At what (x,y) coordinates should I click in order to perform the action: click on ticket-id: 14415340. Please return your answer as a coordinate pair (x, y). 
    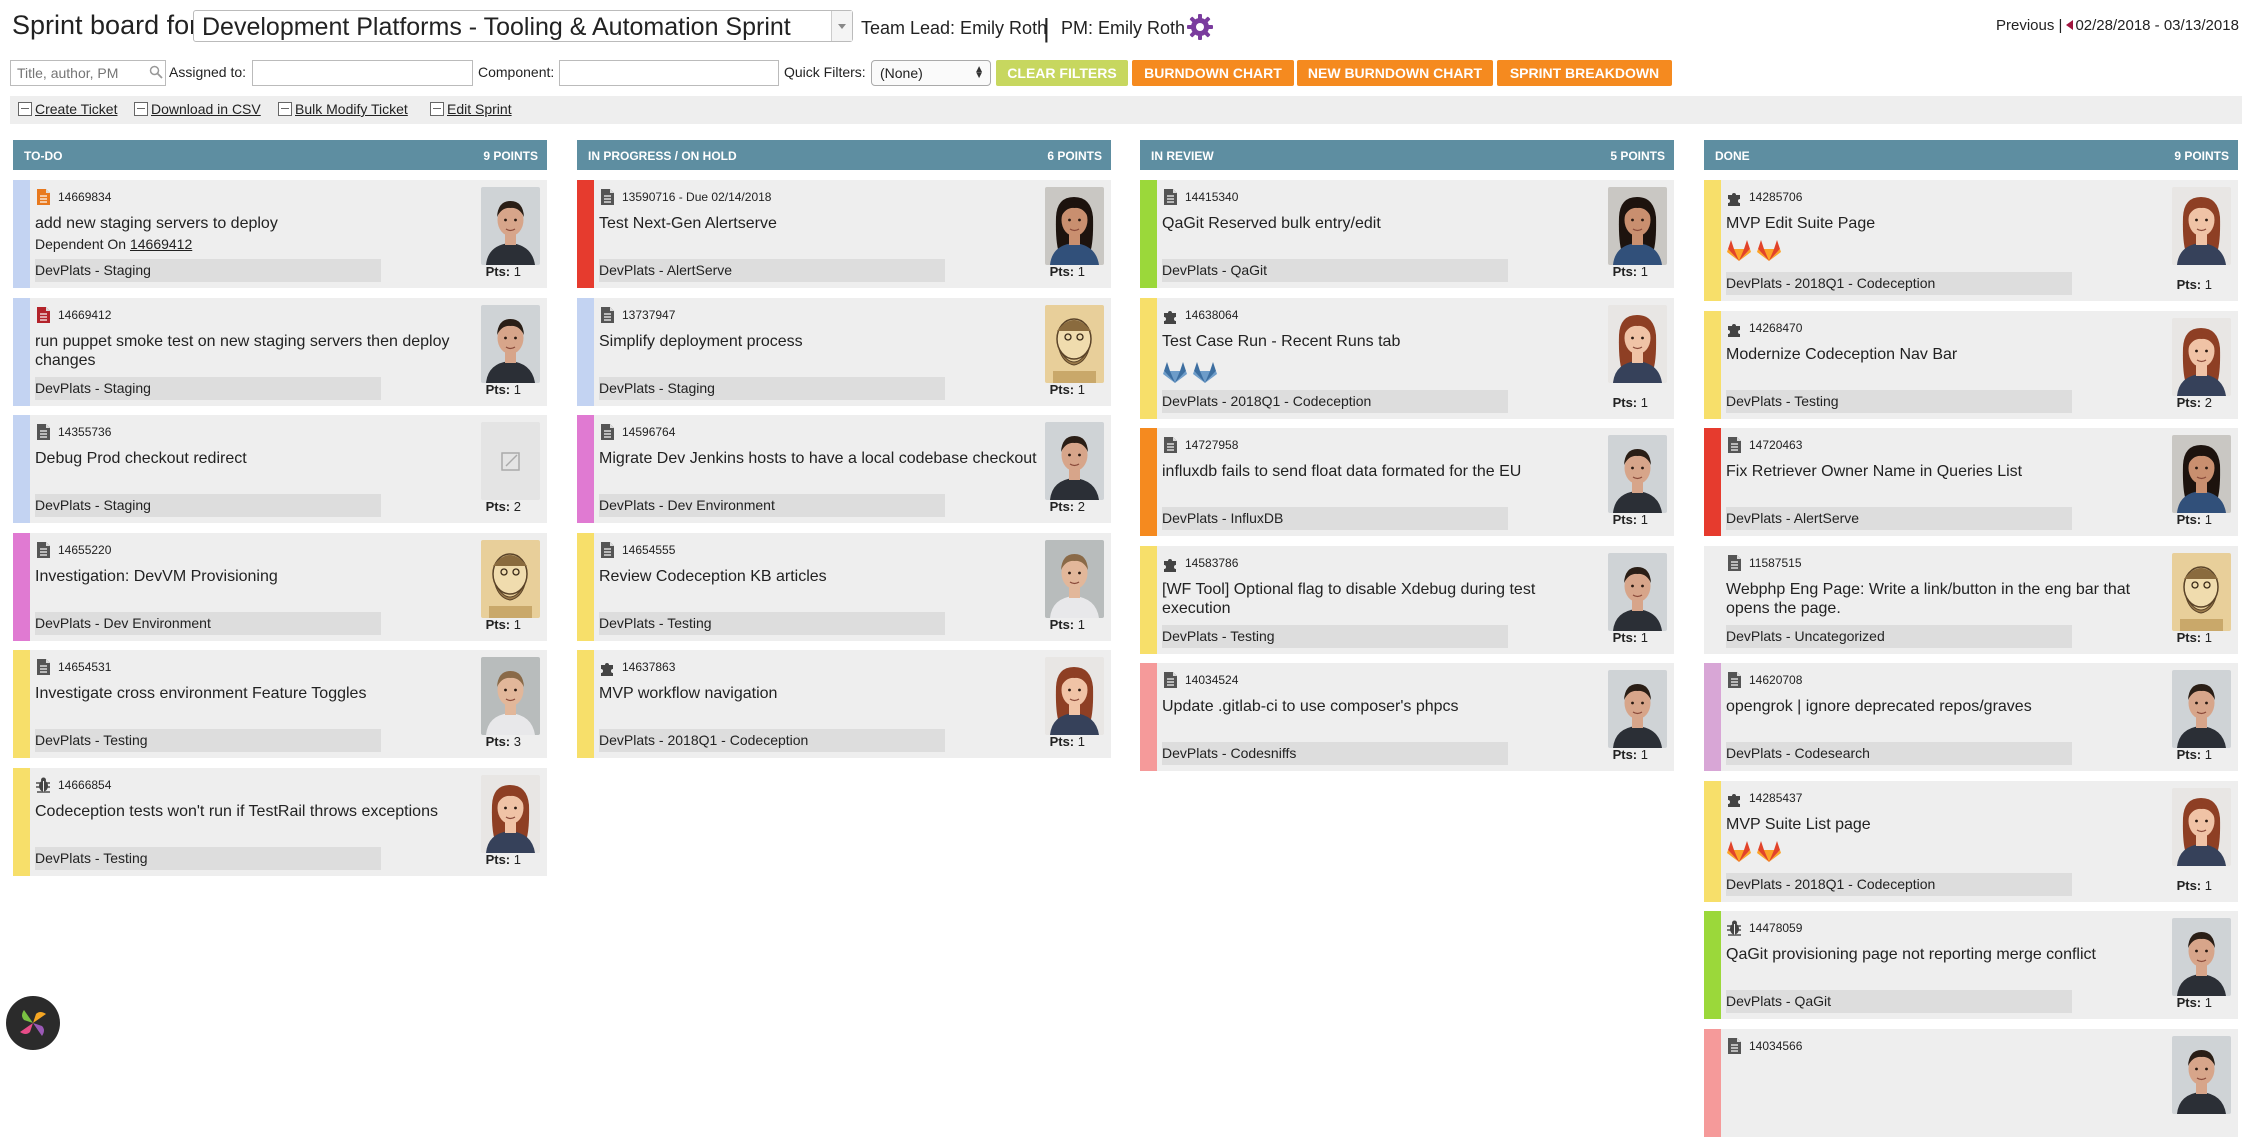
    Looking at the image, I should click on (1211, 197).